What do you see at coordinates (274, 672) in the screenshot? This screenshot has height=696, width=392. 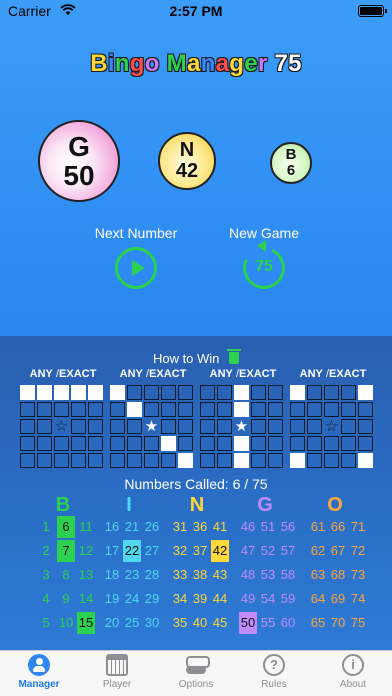 I see `tab-rules: ? Rules` at bounding box center [274, 672].